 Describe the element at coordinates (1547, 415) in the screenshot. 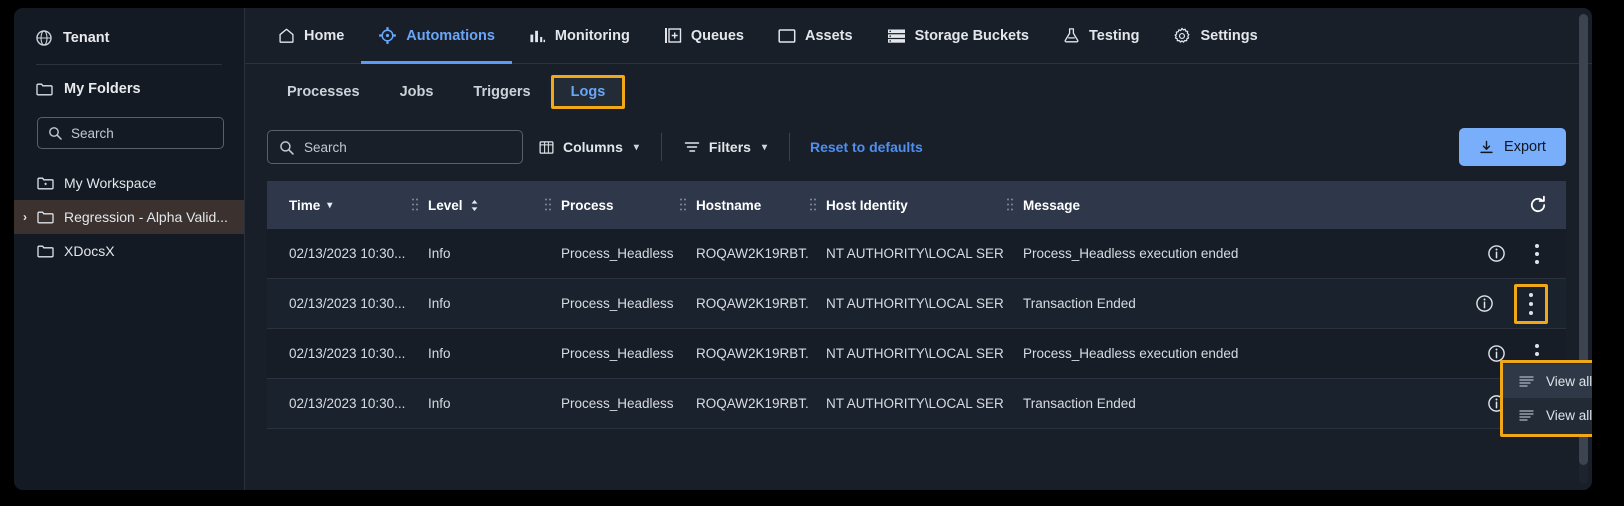

I see `context-menu-item-view-process-logs: View all logs for this process` at that location.